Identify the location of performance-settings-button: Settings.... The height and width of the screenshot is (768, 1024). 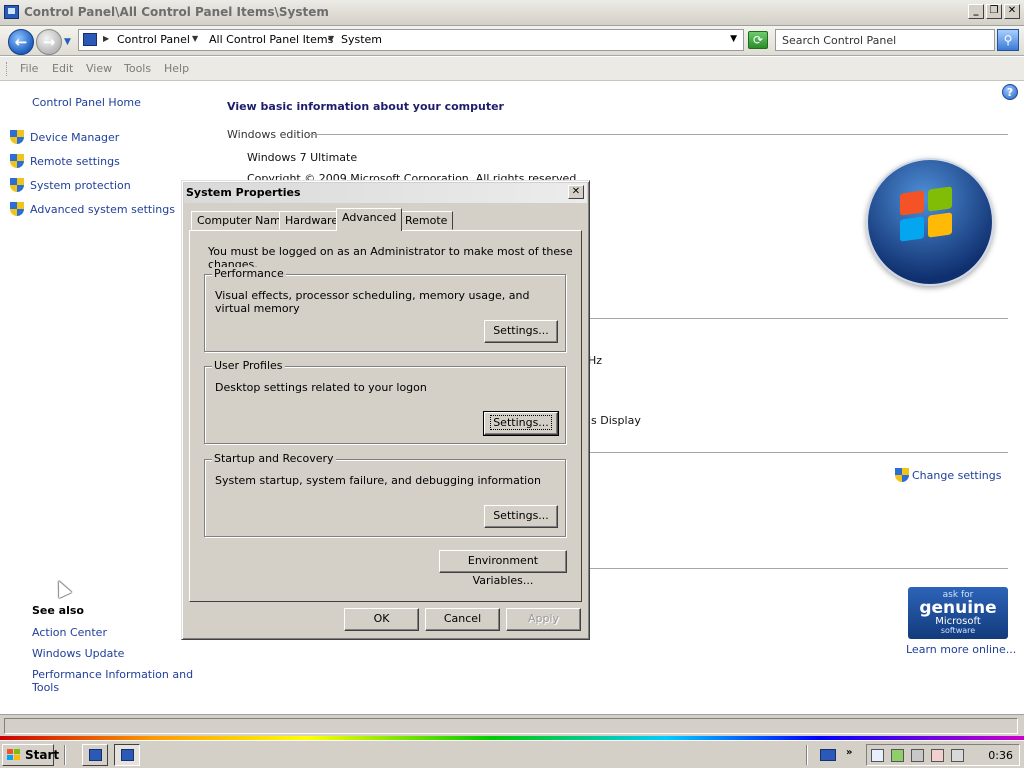
(521, 331).